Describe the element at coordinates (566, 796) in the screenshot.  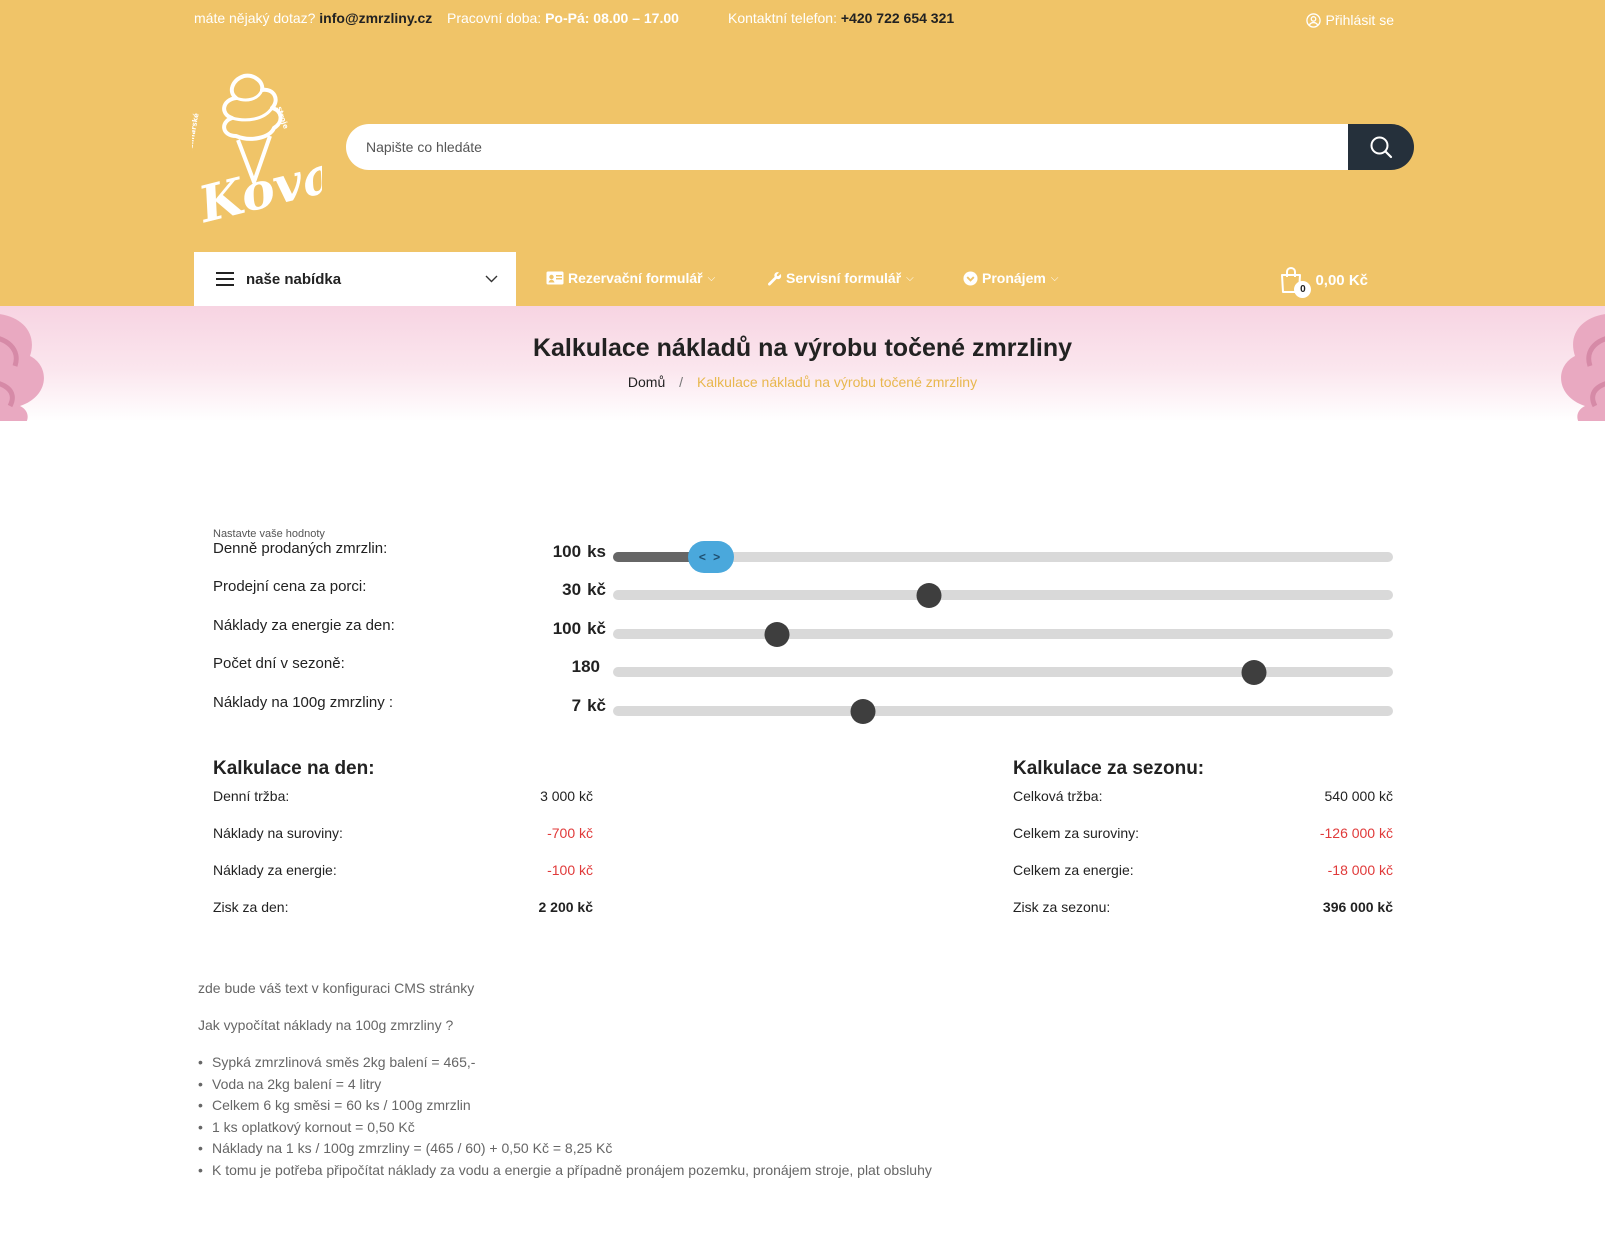
I see `summary-value: 3 000 kč` at that location.